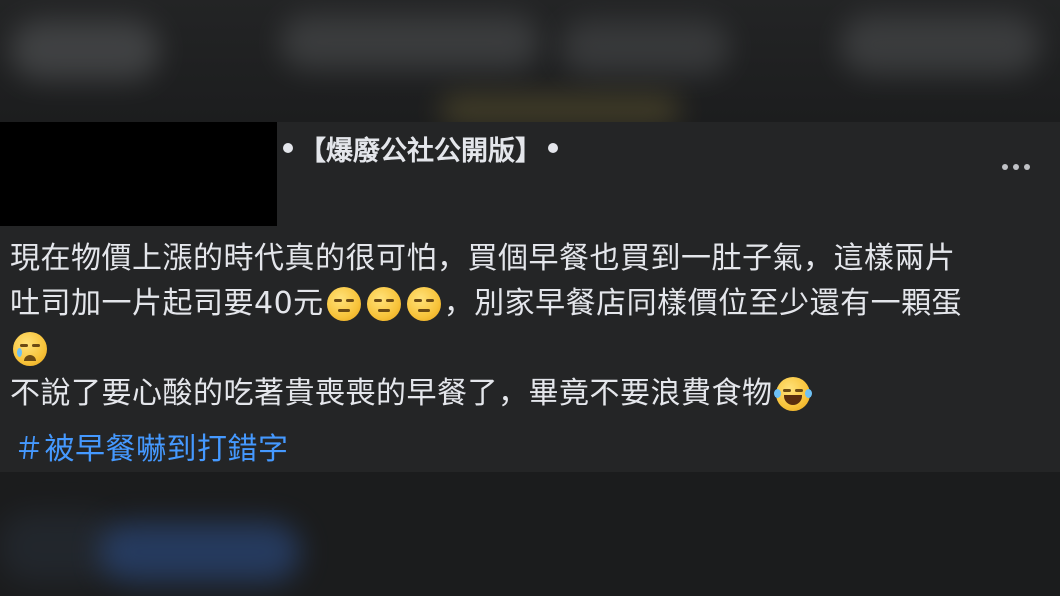 The image size is (1060, 596). I want to click on group-name-label: 【爆廢公社公開版】, so click(420, 148).